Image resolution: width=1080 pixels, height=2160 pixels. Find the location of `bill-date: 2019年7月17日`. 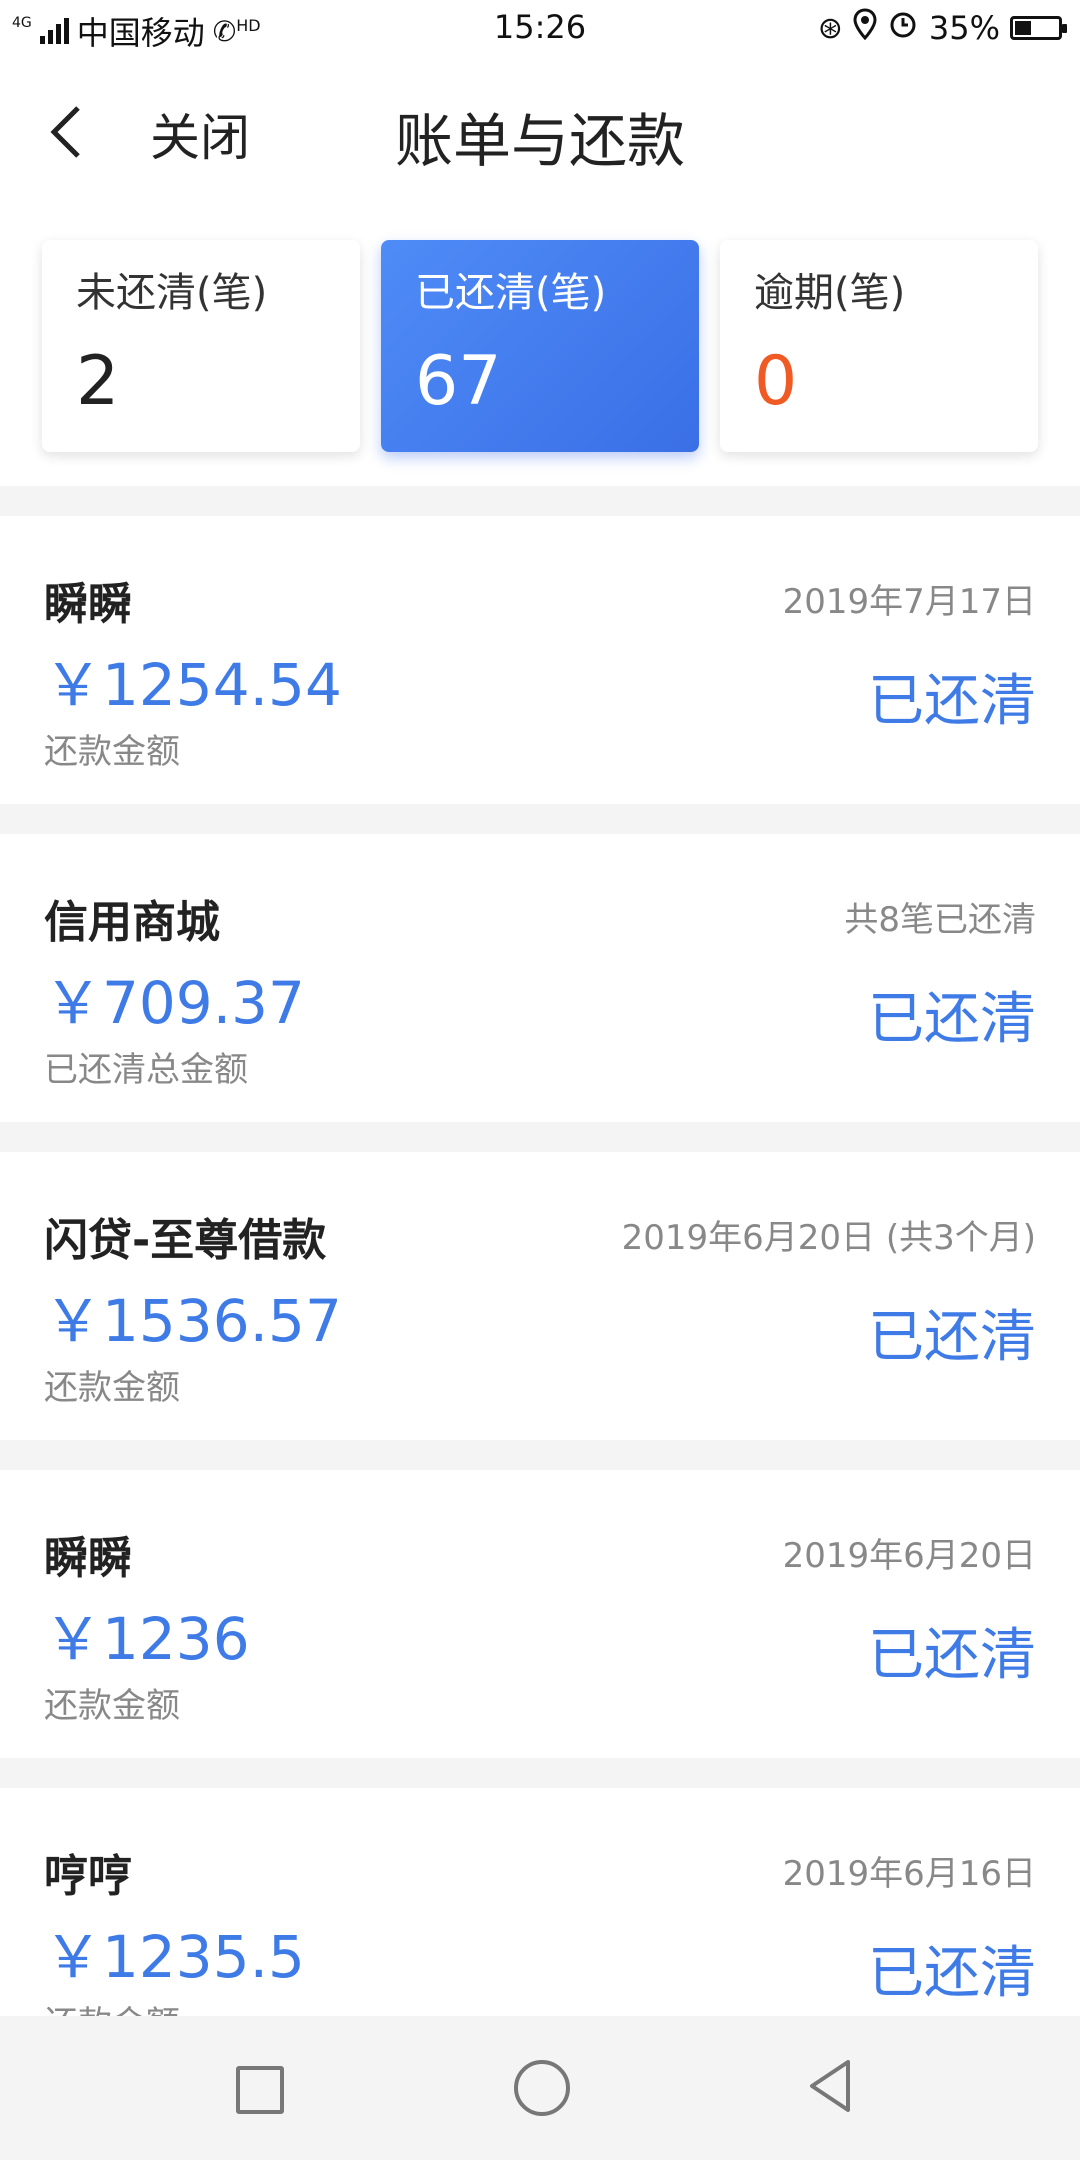

bill-date: 2019年7月17日 is located at coordinates (909, 602).